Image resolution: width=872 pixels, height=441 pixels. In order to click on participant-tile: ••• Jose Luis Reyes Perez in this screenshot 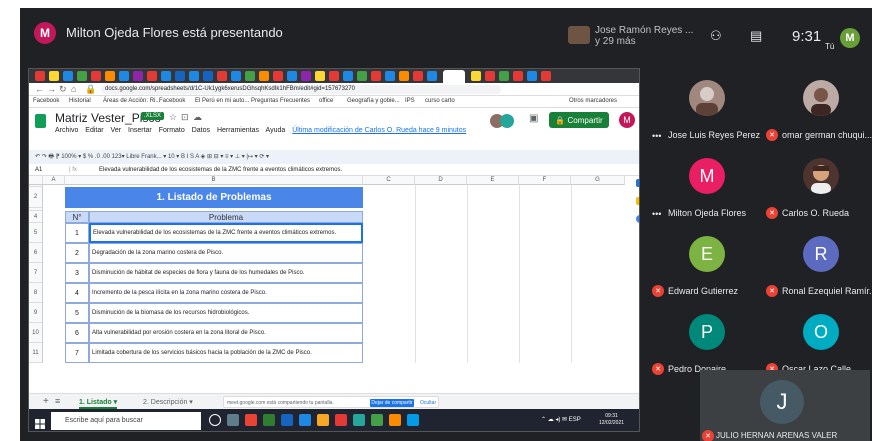, I will do `click(707, 107)`.